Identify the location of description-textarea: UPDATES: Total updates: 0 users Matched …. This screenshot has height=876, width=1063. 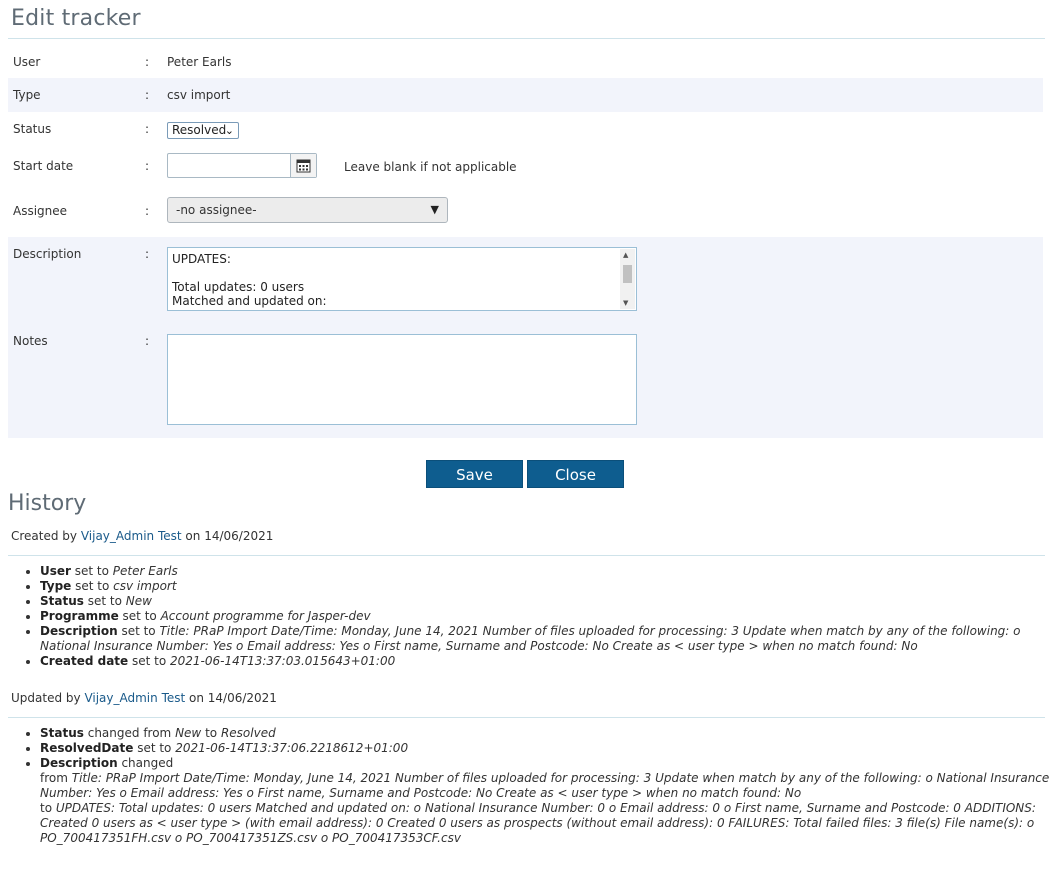
(402, 279).